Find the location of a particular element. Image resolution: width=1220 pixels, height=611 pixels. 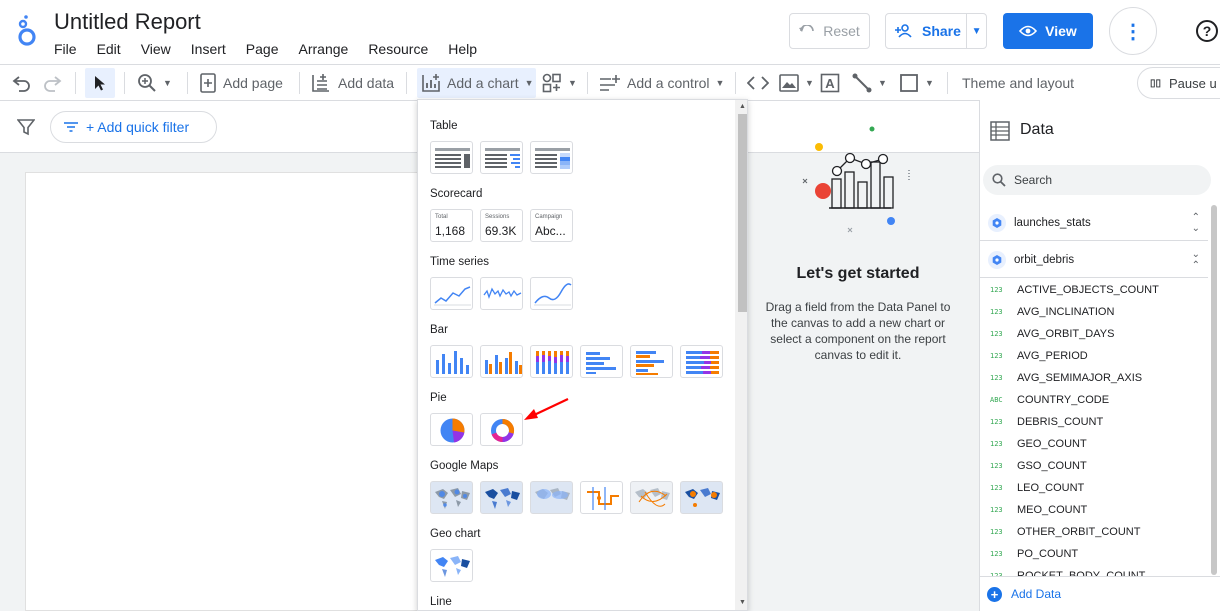

line-button: ▼ is located at coordinates (869, 83).